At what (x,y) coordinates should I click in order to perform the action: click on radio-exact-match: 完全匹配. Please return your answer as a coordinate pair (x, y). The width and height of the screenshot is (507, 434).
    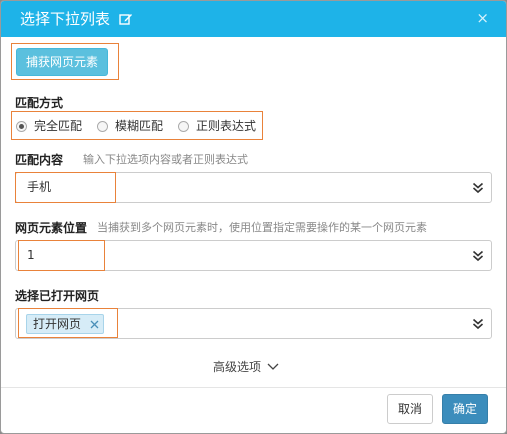
    Looking at the image, I should click on (49, 126).